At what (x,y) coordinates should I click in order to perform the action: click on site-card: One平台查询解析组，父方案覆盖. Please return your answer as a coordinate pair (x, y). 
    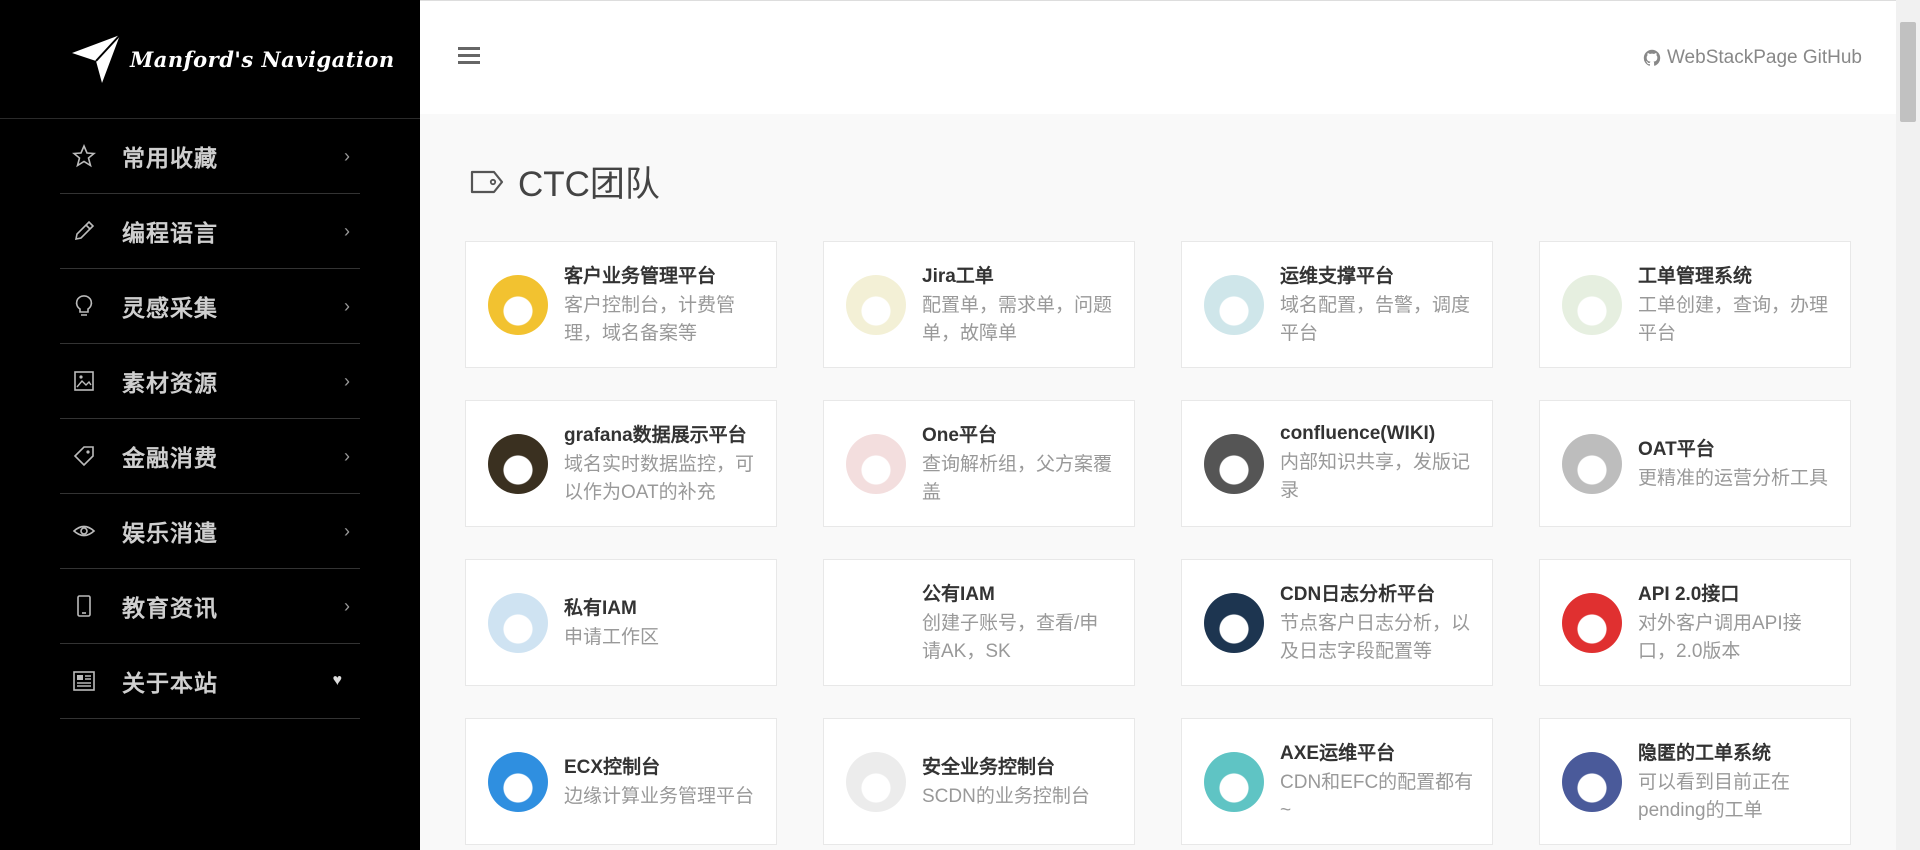
    Looking at the image, I should click on (979, 463).